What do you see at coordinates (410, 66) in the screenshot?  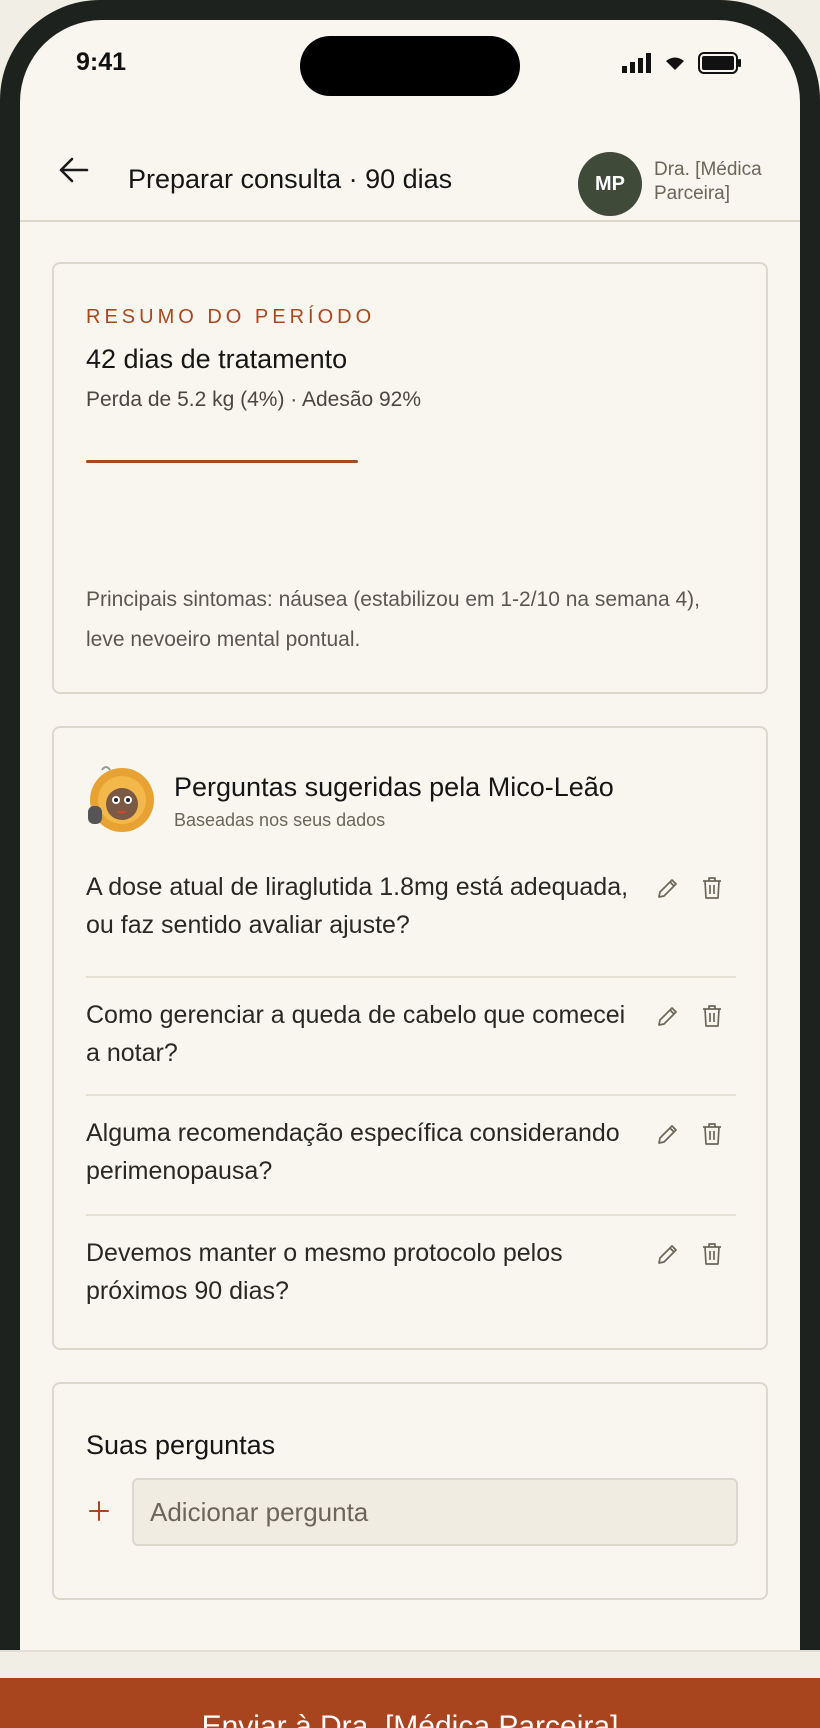 I see `dynamic-island` at bounding box center [410, 66].